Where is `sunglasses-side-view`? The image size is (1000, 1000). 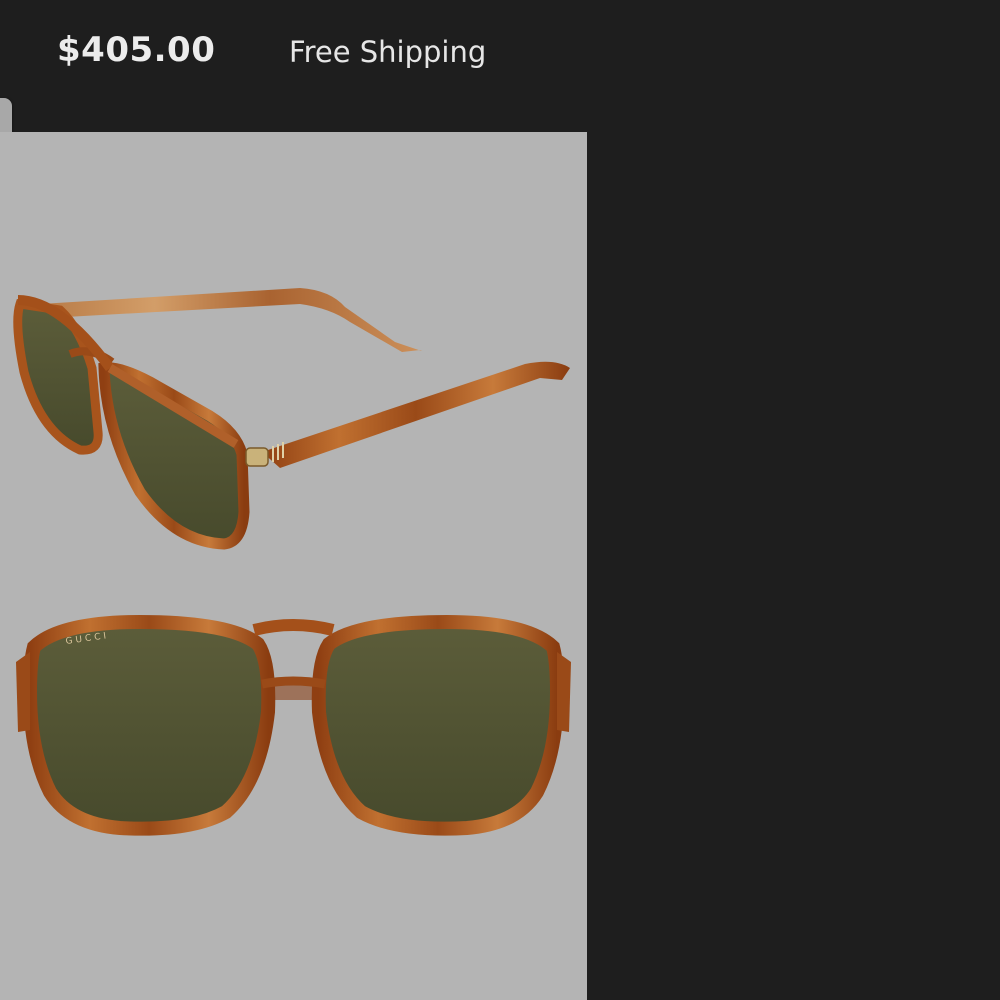 sunglasses-side-view is located at coordinates (291, 419).